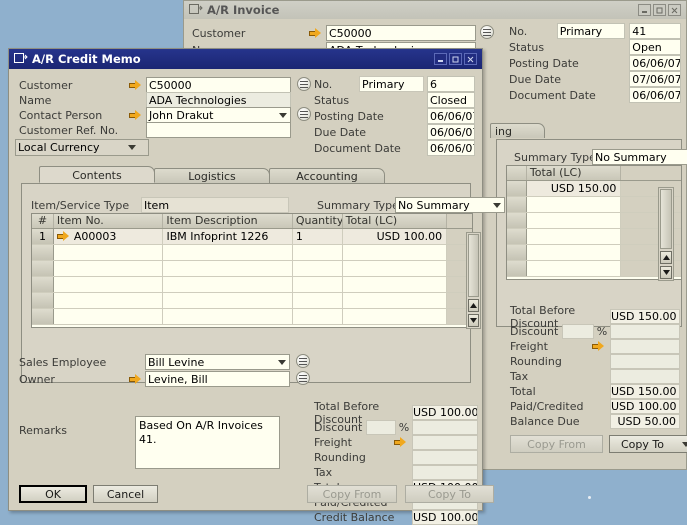 The height and width of the screenshot is (525, 687). What do you see at coordinates (487, 32) in the screenshot?
I see `invoice-customer-link-button` at bounding box center [487, 32].